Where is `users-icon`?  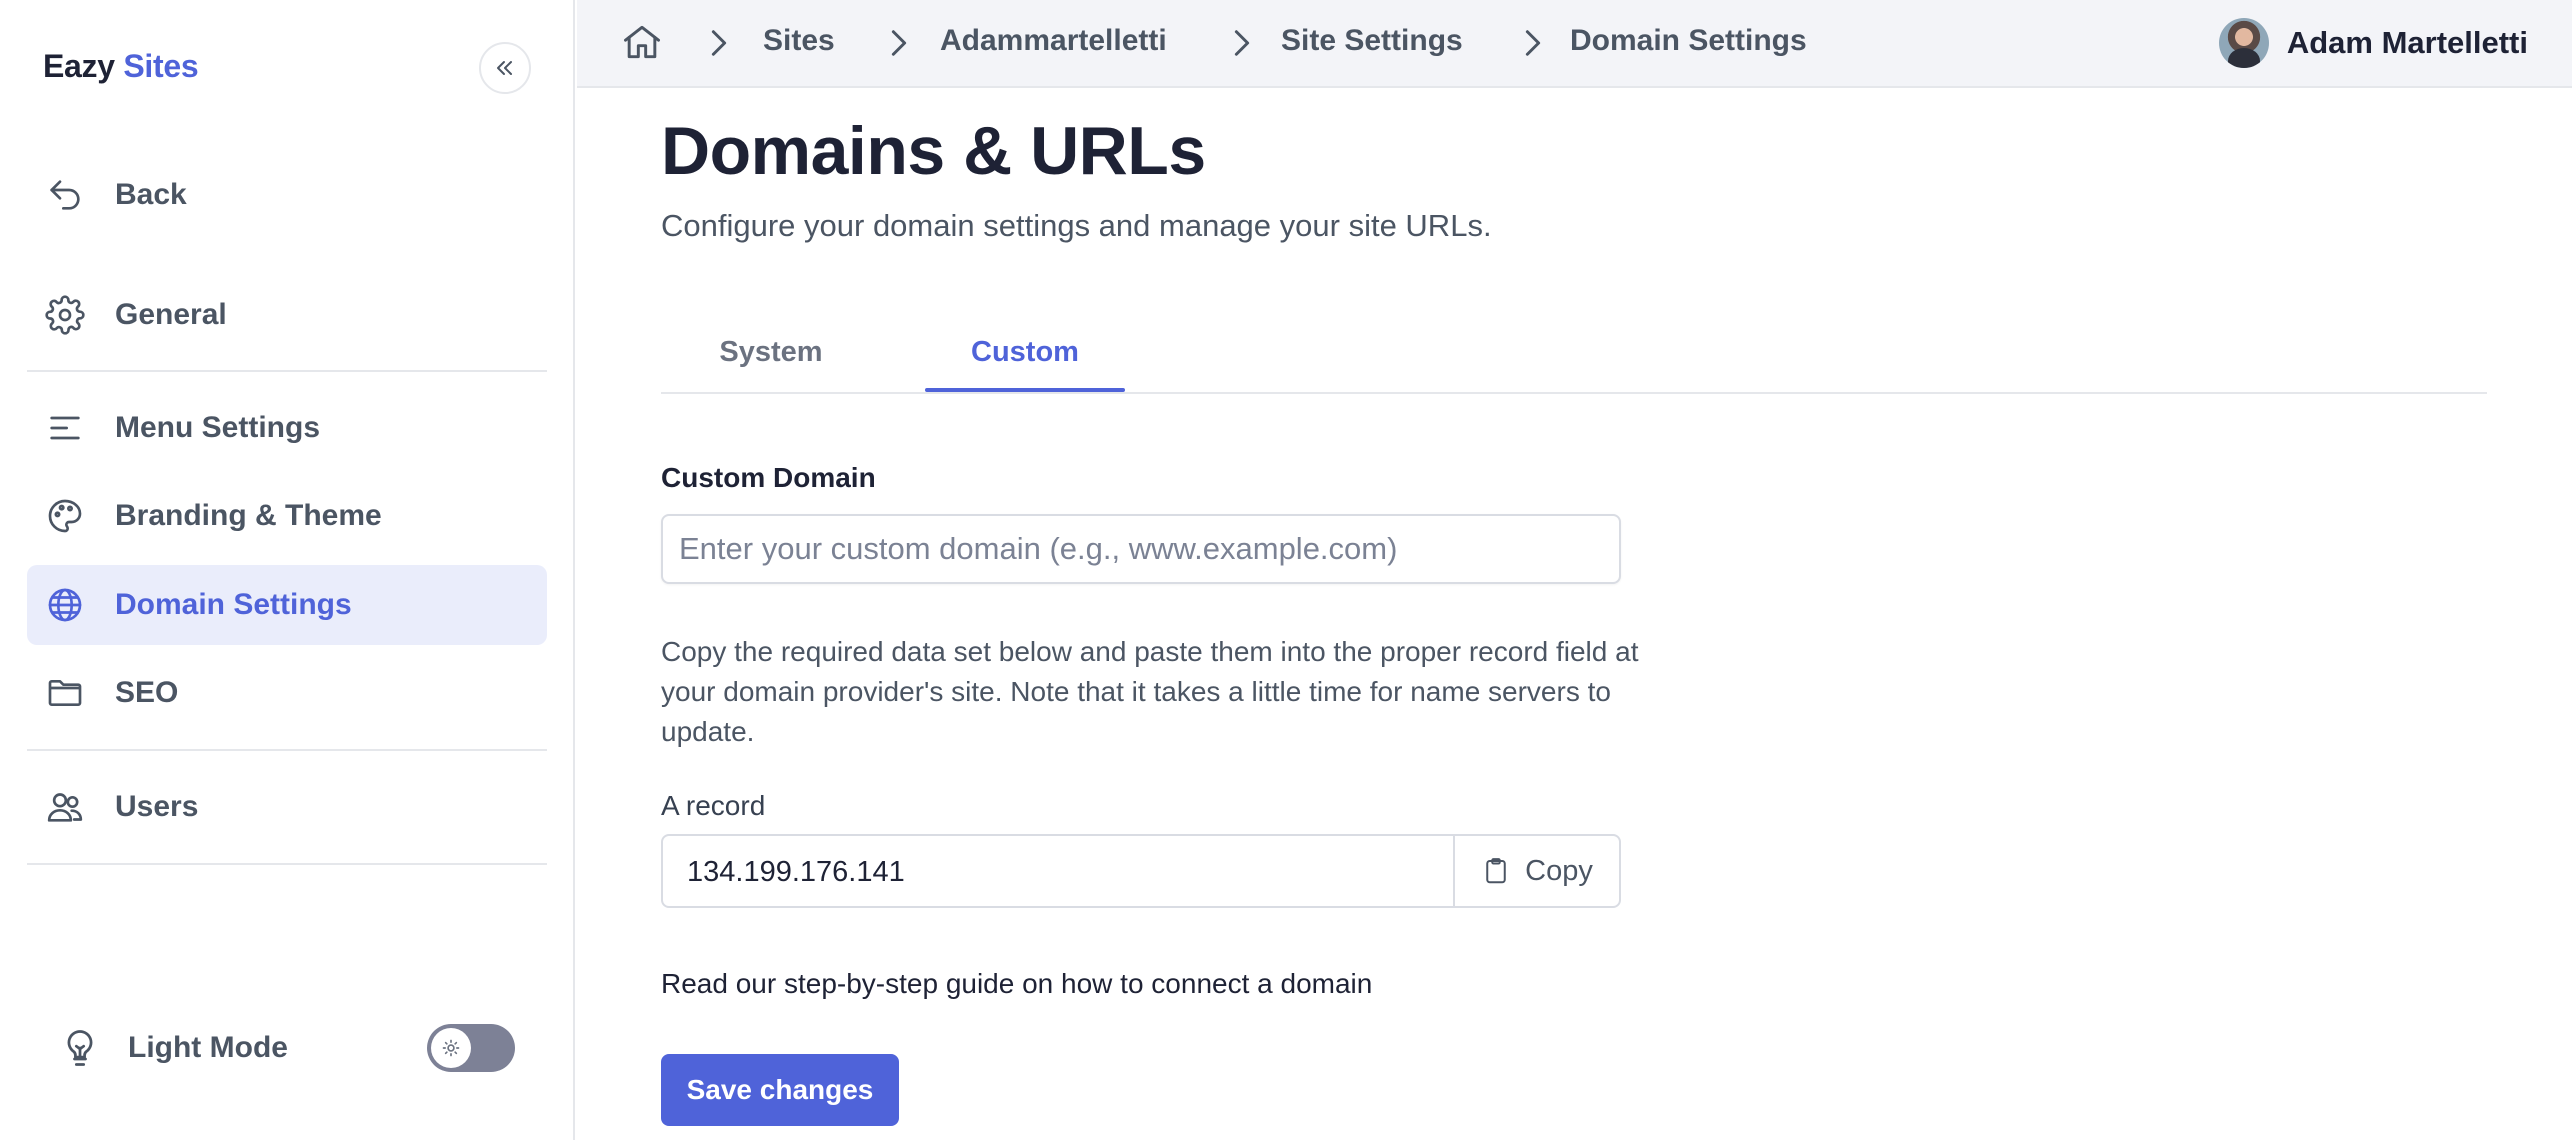 users-icon is located at coordinates (65, 807).